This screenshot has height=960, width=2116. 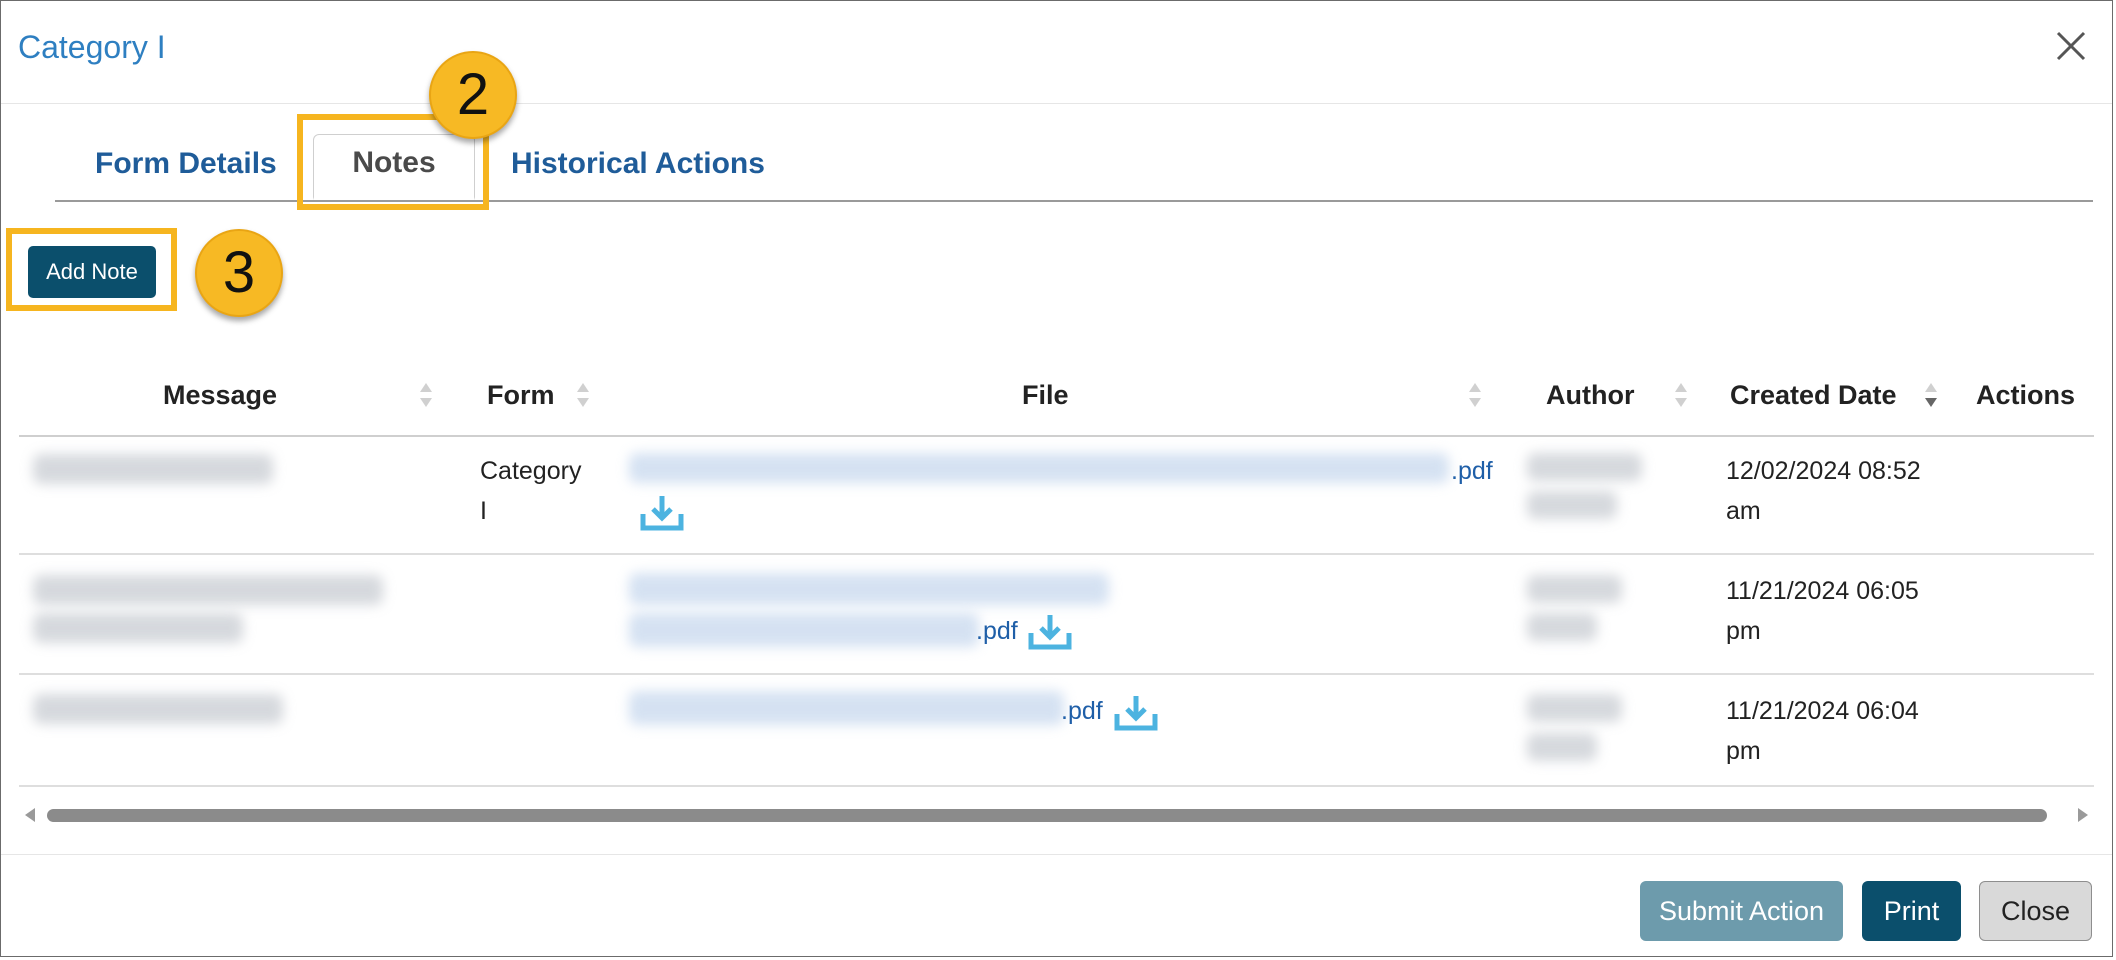 I want to click on callout-number: 3, so click(x=239, y=273).